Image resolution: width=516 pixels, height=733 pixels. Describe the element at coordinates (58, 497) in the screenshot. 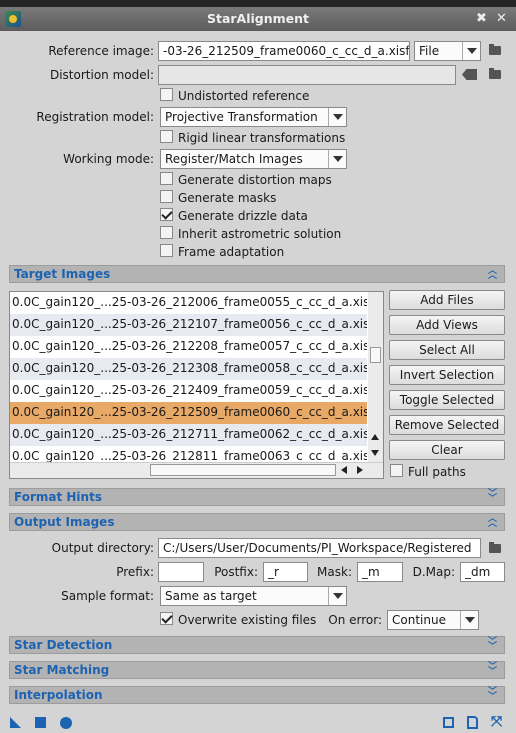

I see `section-title: Format Hints` at that location.